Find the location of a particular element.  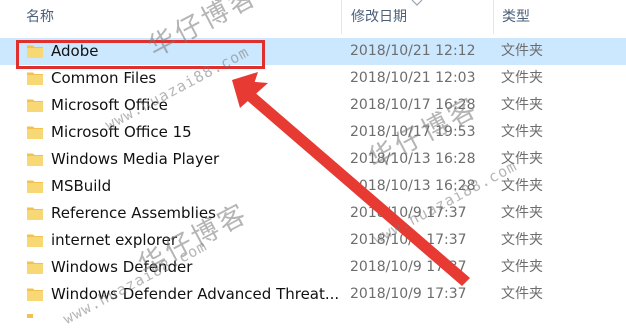

file-row-msbuild: MSBuild 2018/10/13 16:28 文件夹 is located at coordinates (313, 186).